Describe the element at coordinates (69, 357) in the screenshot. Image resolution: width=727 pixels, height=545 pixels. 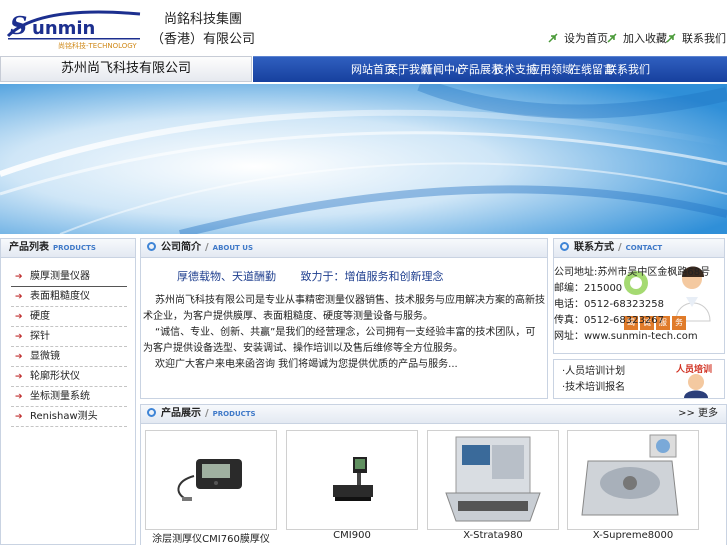
I see `product-category-item: ➔ 显微镜` at that location.